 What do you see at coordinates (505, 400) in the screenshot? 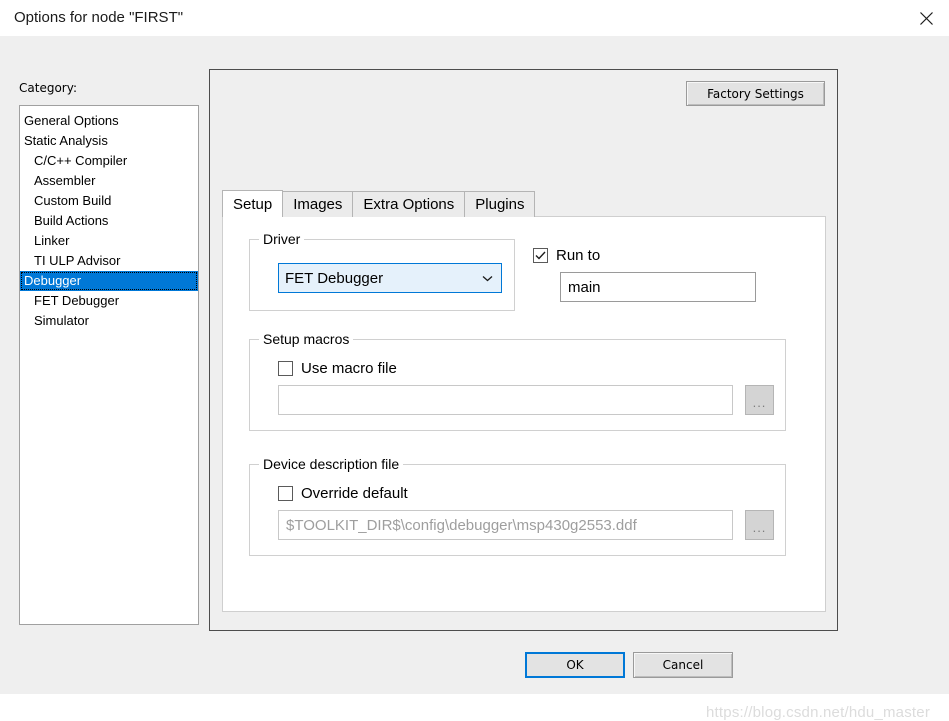
I see `macro-file-input` at bounding box center [505, 400].